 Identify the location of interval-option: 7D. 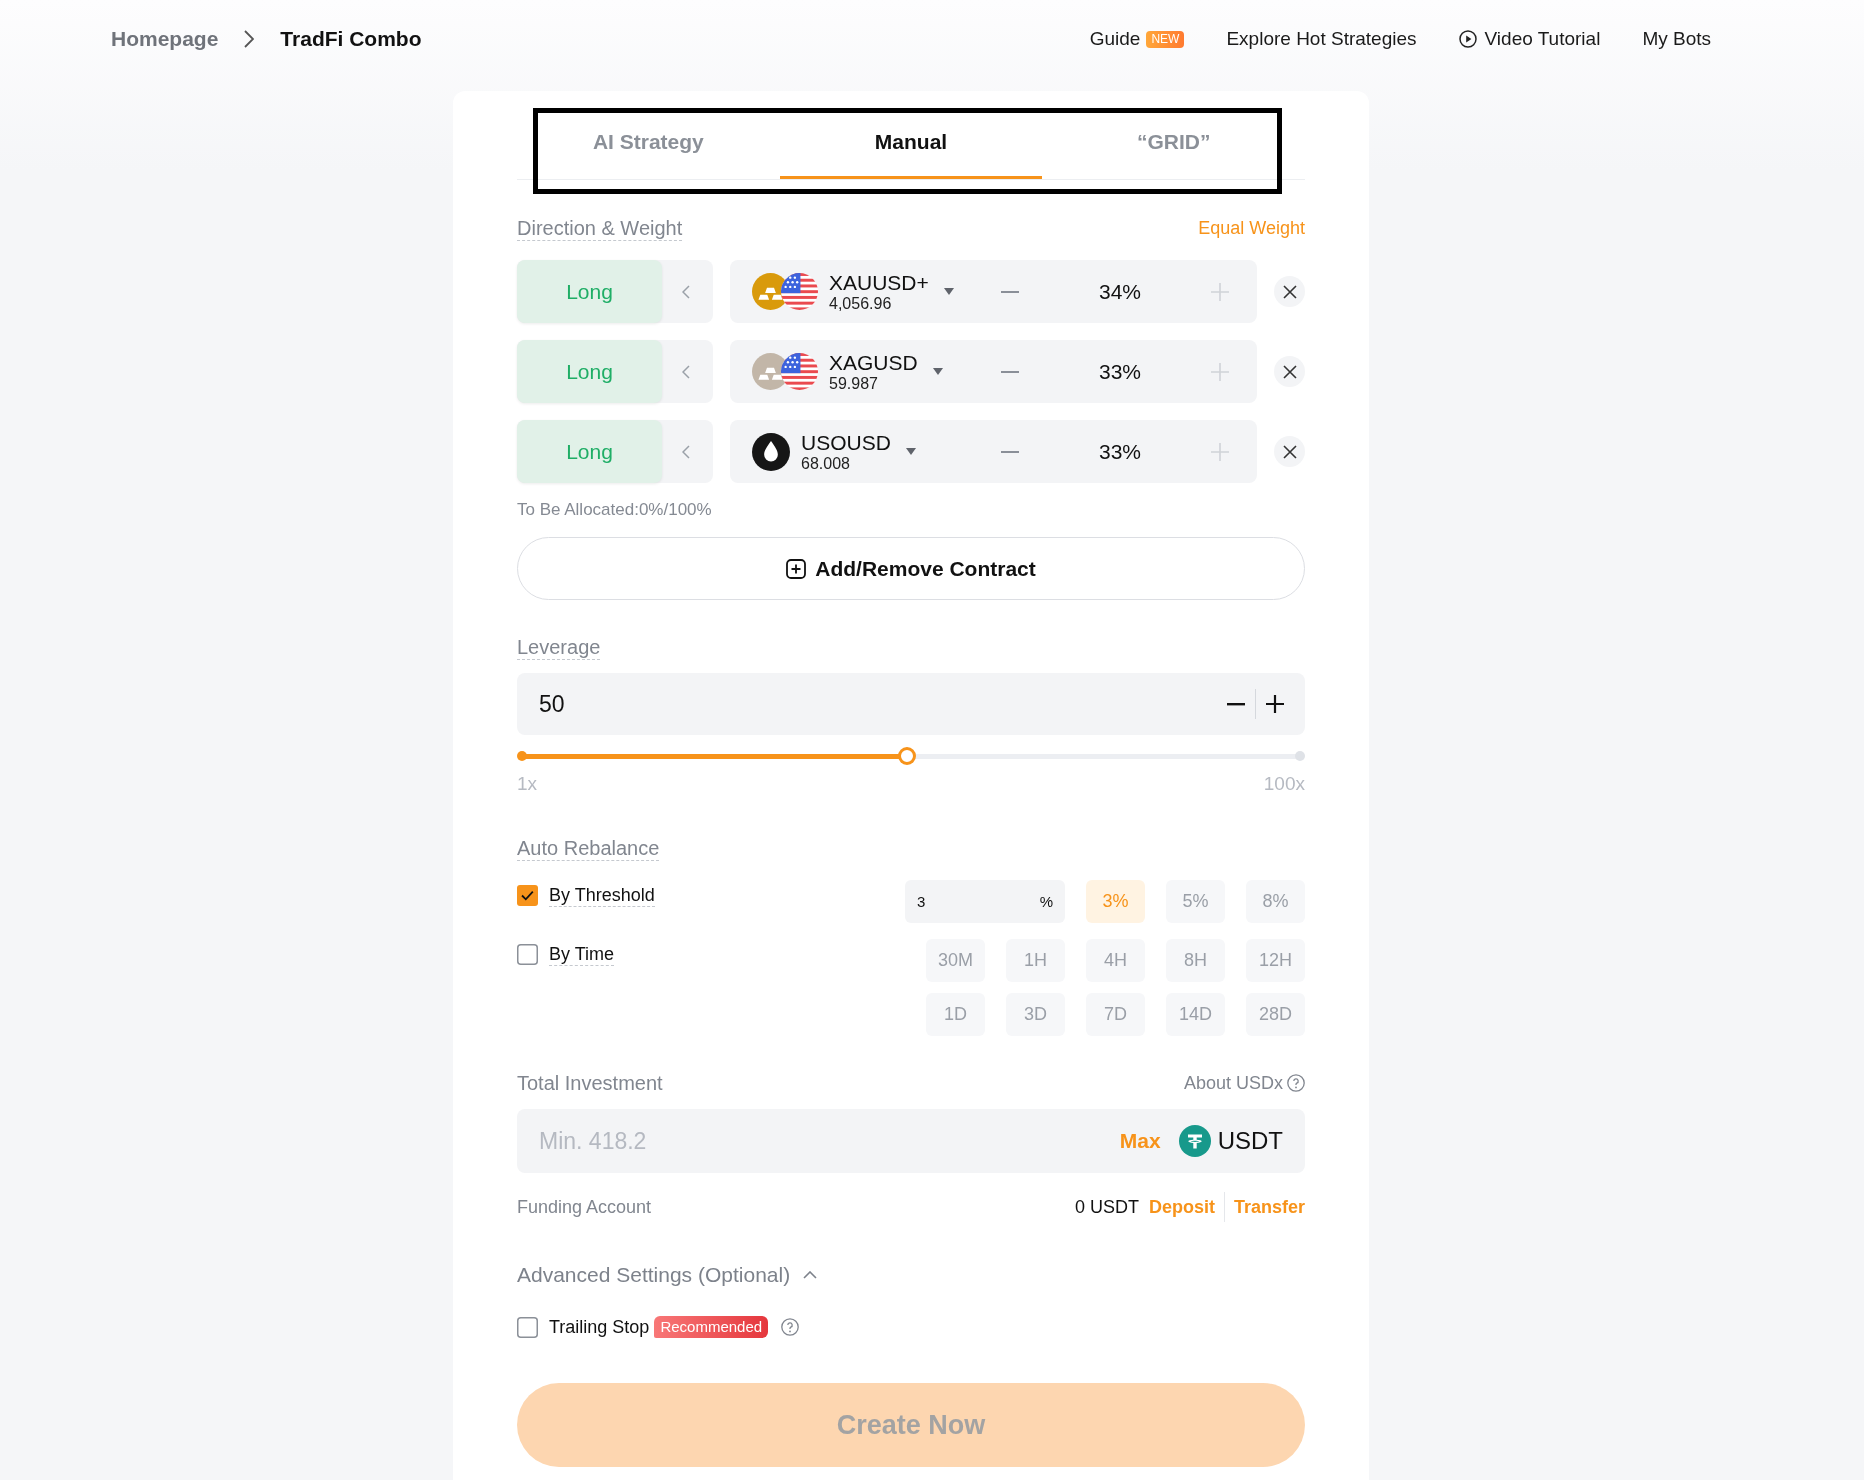
(1115, 1014).